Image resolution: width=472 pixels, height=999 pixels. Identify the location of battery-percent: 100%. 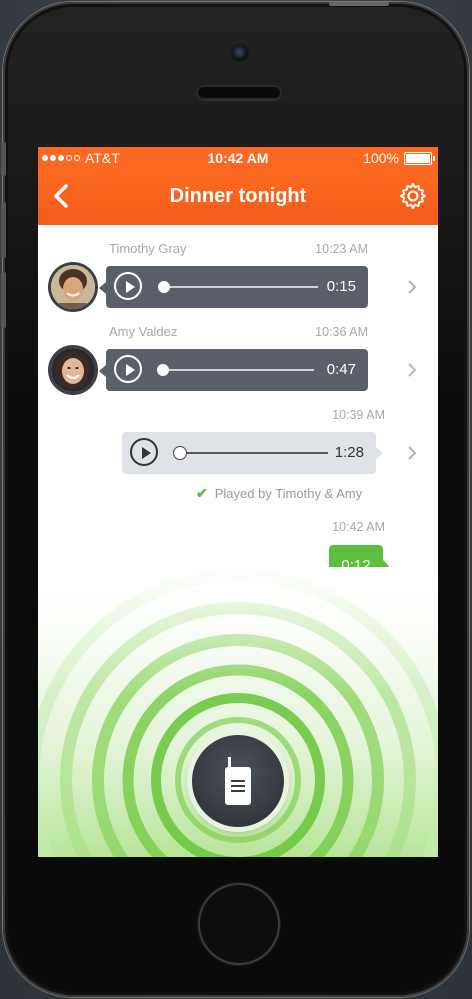
(381, 158).